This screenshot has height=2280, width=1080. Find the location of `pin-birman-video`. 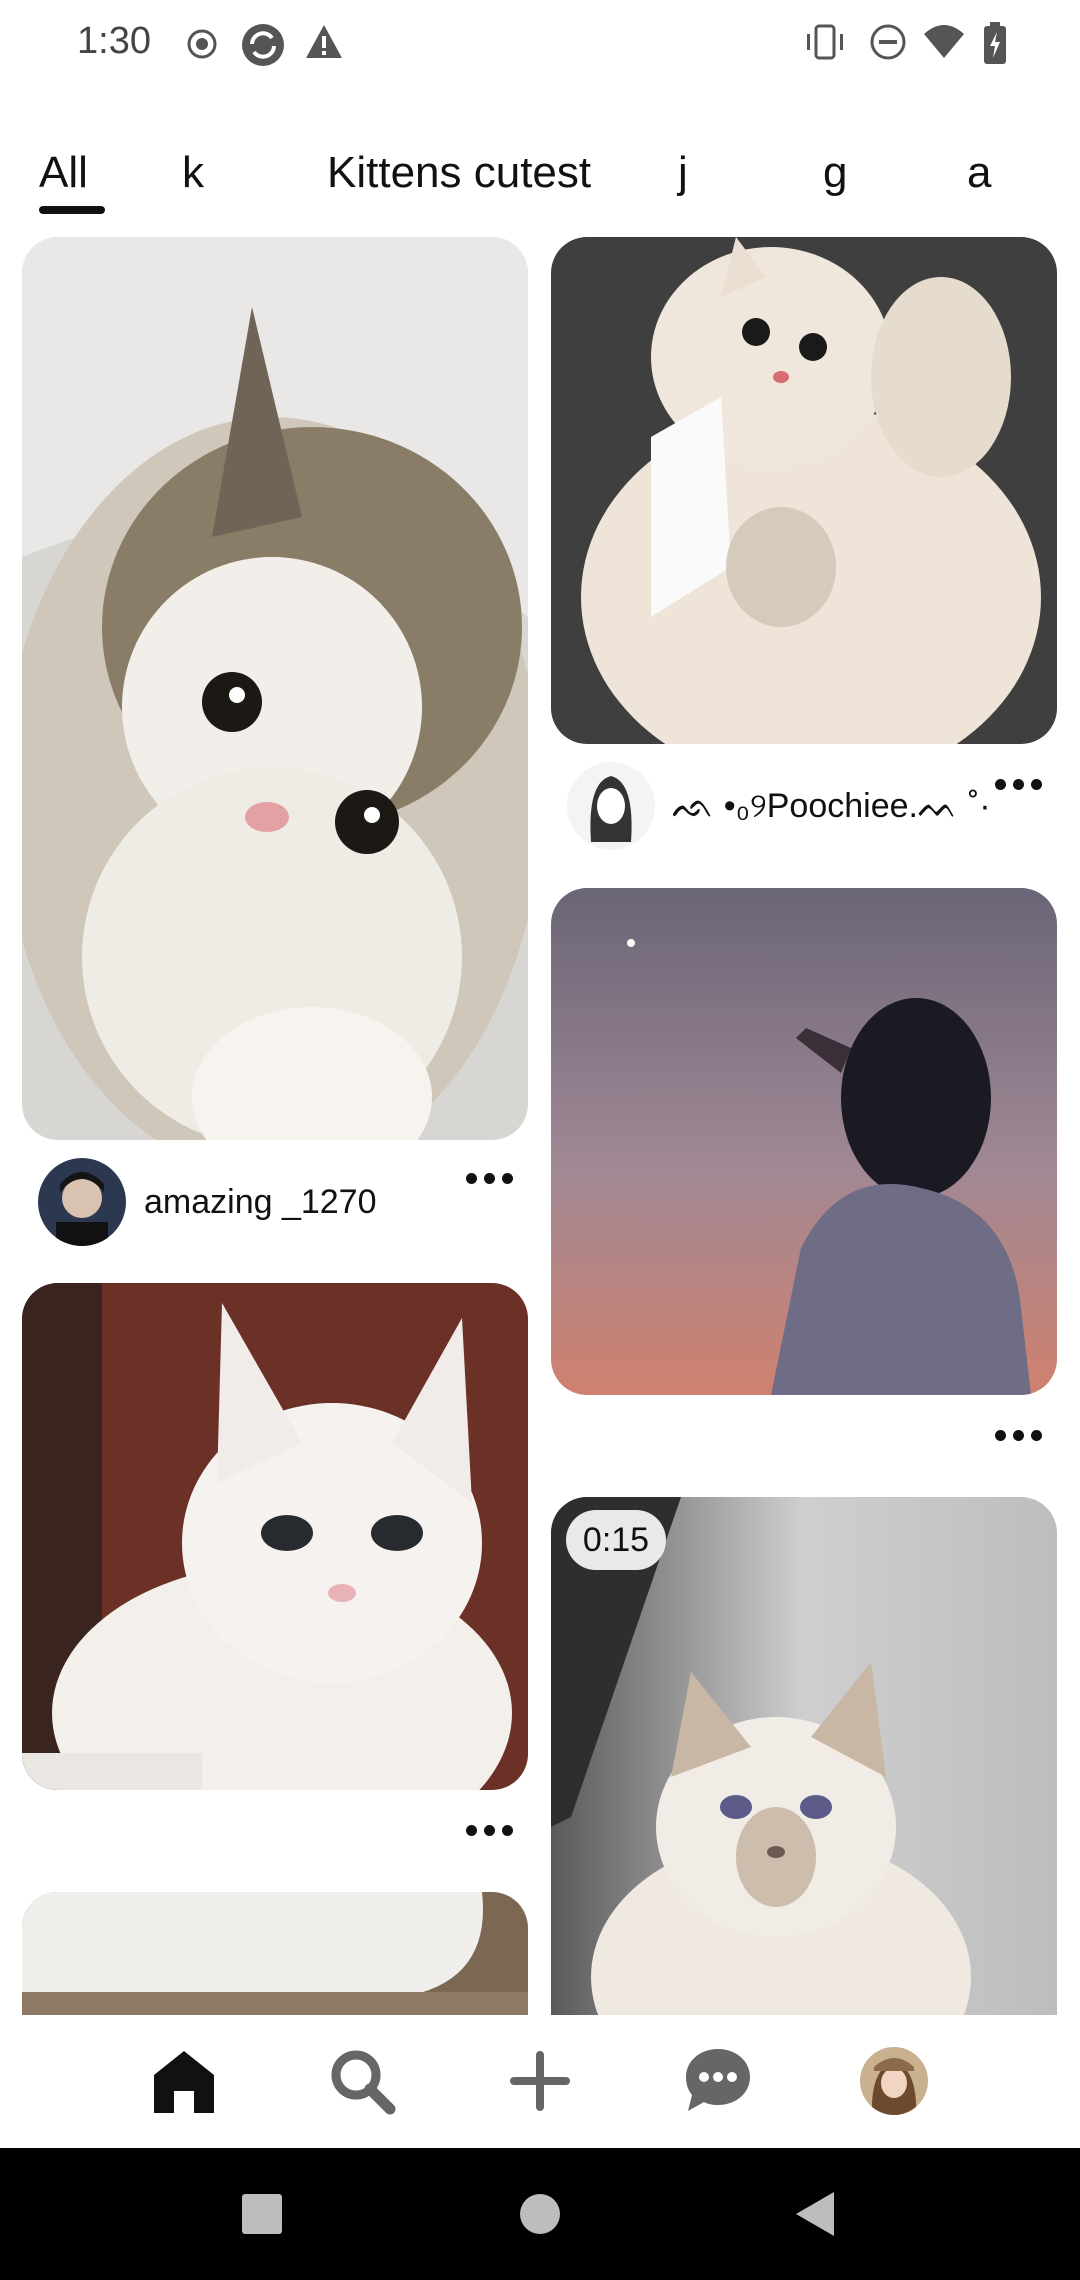

pin-birman-video is located at coordinates (804, 1774).